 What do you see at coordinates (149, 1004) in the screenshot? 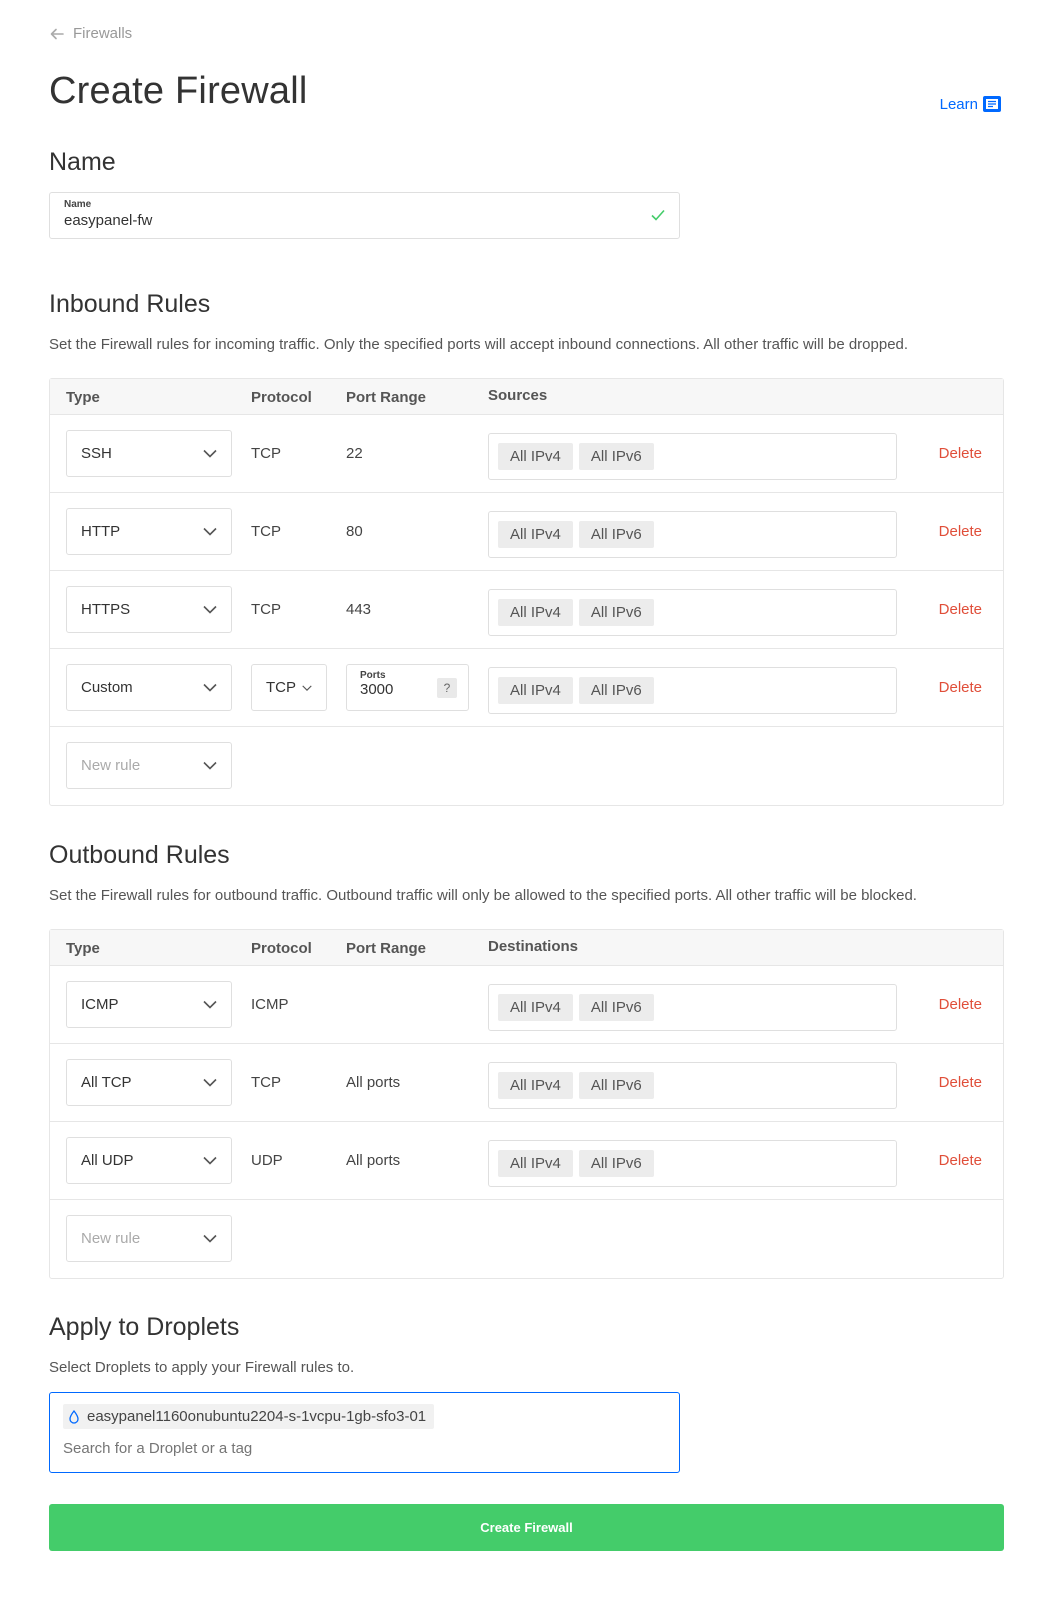
I see `rule-type-select: ICMP` at bounding box center [149, 1004].